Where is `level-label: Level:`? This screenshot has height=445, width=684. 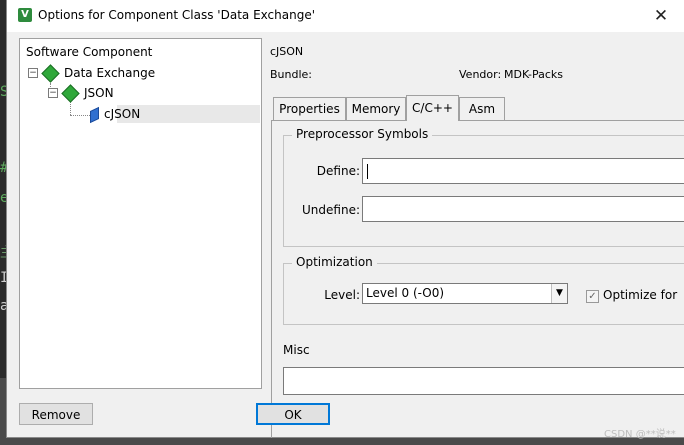
level-label: Level: is located at coordinates (342, 295).